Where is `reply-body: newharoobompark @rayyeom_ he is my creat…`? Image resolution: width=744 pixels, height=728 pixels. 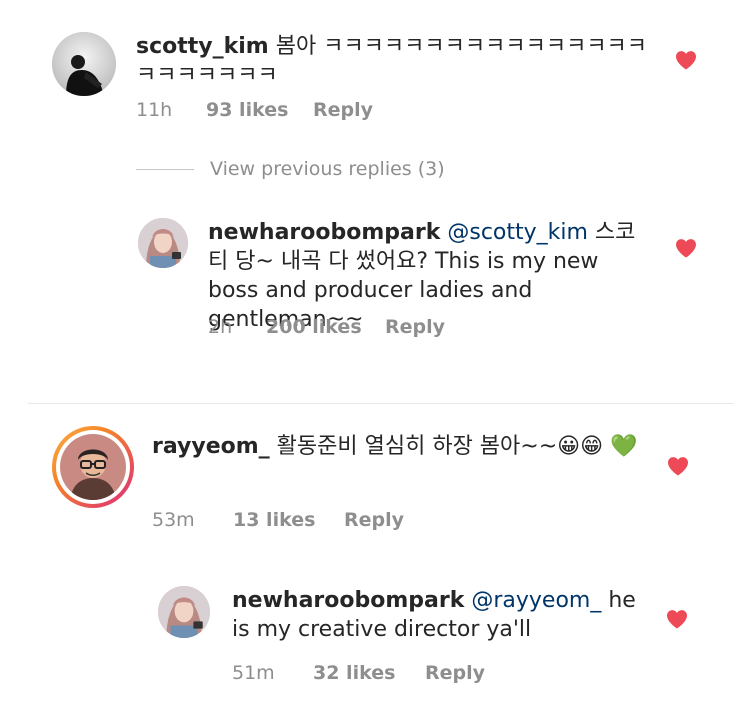 reply-body: newharoobompark @rayyeom_ he is my creat… is located at coordinates (437, 615).